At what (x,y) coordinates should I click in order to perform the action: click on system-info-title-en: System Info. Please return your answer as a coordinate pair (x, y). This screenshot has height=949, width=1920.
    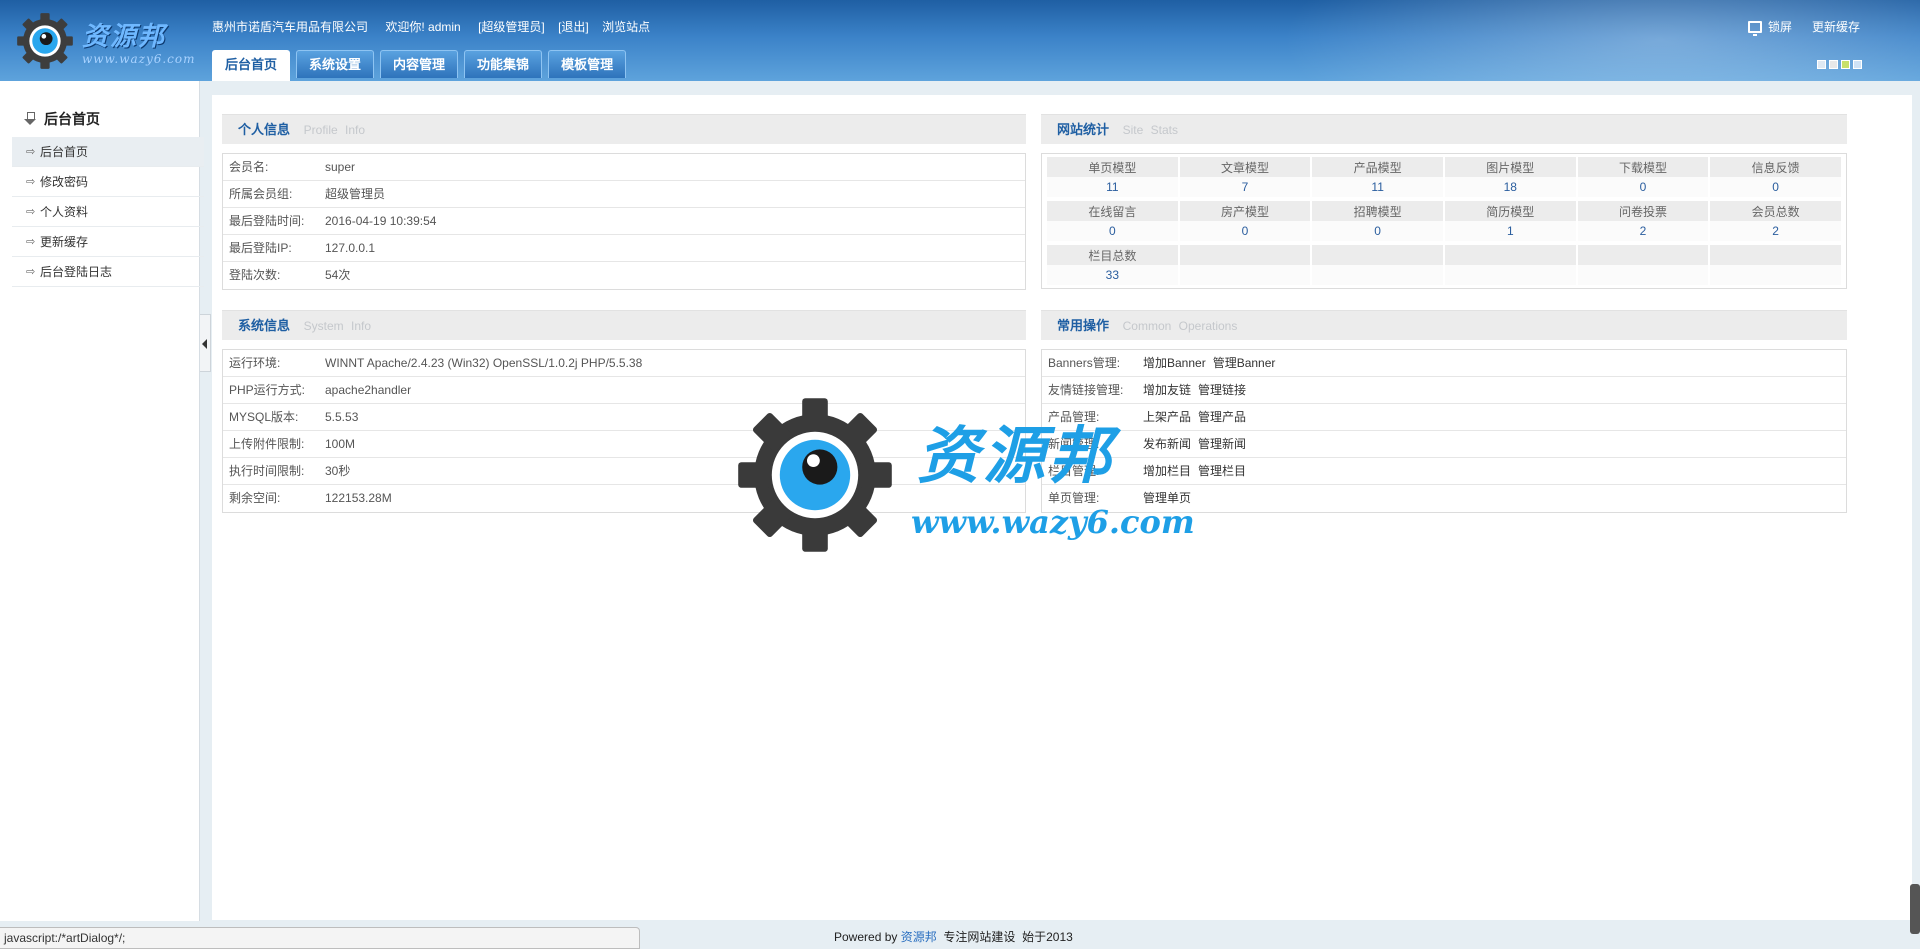
    Looking at the image, I should click on (337, 326).